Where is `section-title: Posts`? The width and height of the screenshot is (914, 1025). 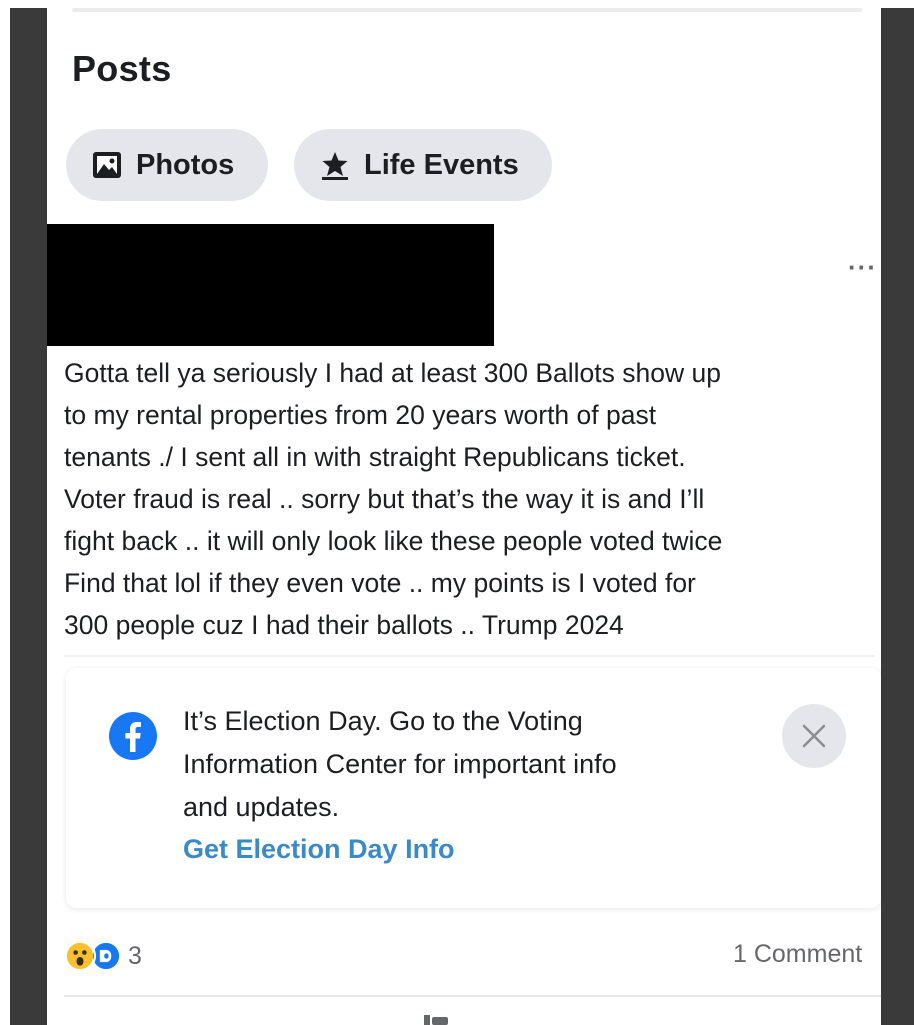
section-title: Posts is located at coordinates (122, 68).